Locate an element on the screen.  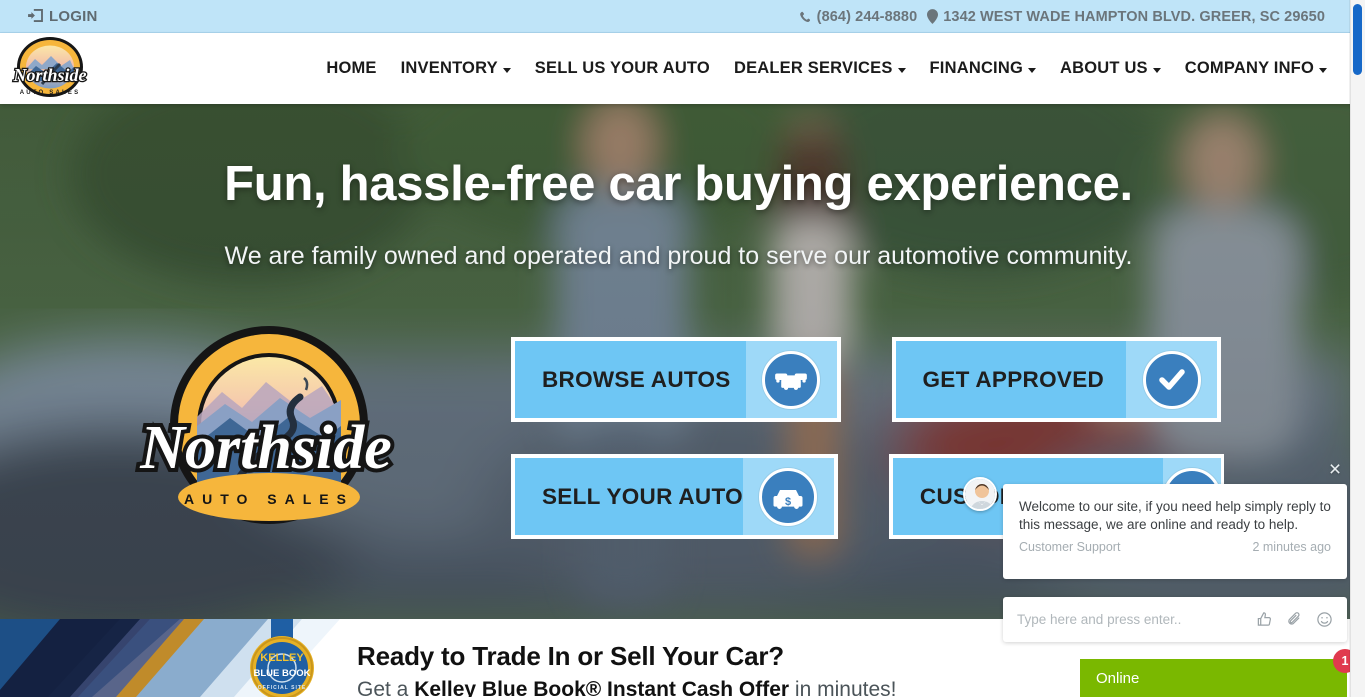
tile-icon-box: $ is located at coordinates (788, 496).